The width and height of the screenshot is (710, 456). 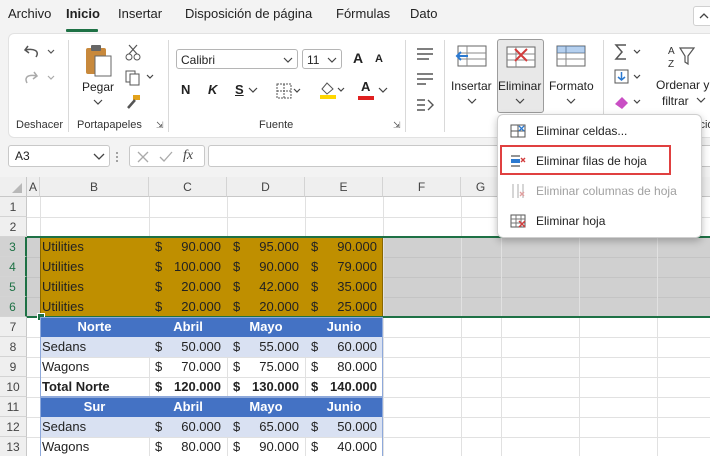 I want to click on align-top-icon, so click(x=425, y=55).